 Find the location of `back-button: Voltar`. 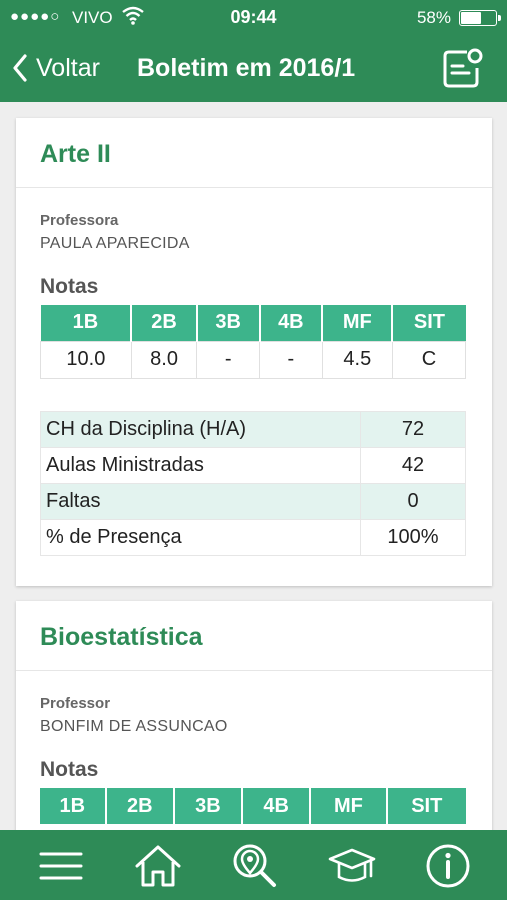

back-button: Voltar is located at coordinates (56, 68).